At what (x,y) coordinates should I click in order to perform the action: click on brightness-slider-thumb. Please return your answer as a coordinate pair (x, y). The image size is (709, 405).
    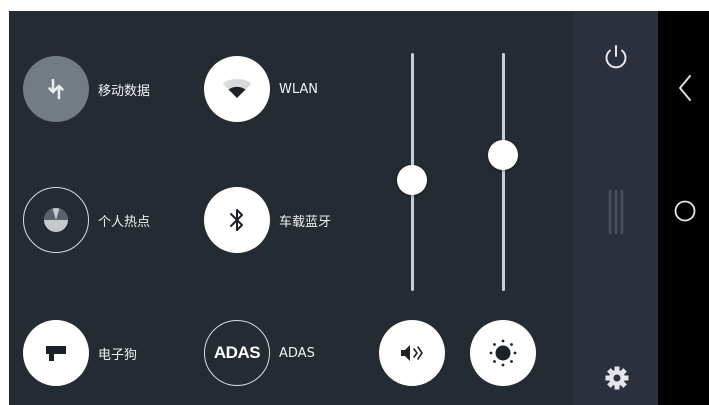
    Looking at the image, I should click on (503, 155).